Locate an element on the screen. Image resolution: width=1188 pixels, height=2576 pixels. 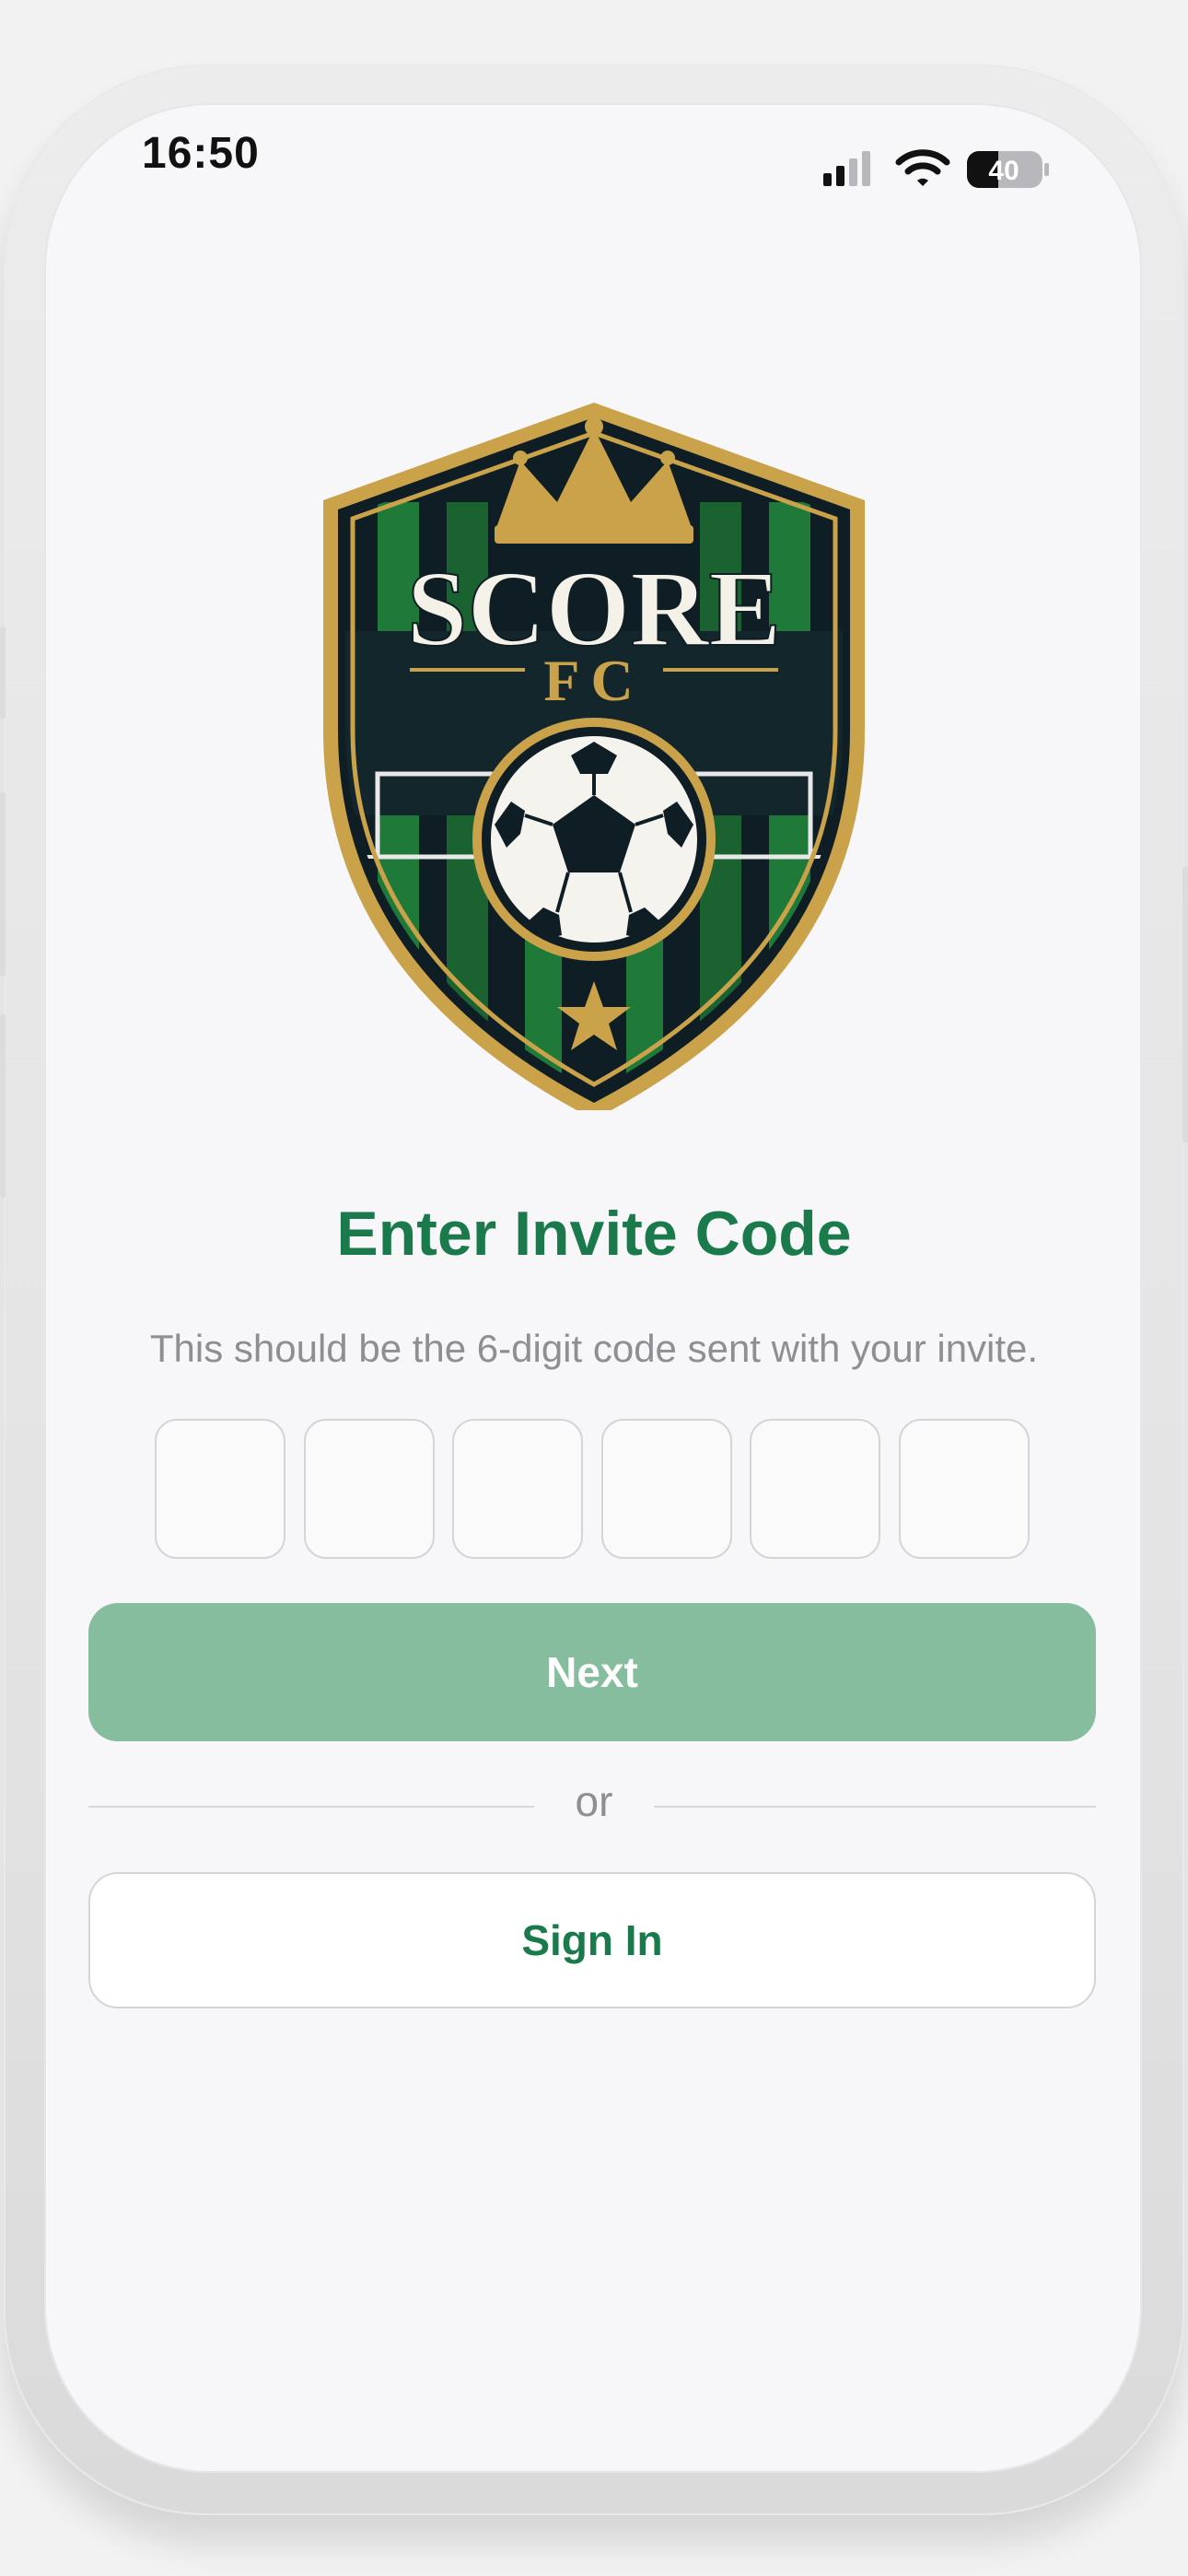
sign-in-button: Sign In is located at coordinates (592, 1940).